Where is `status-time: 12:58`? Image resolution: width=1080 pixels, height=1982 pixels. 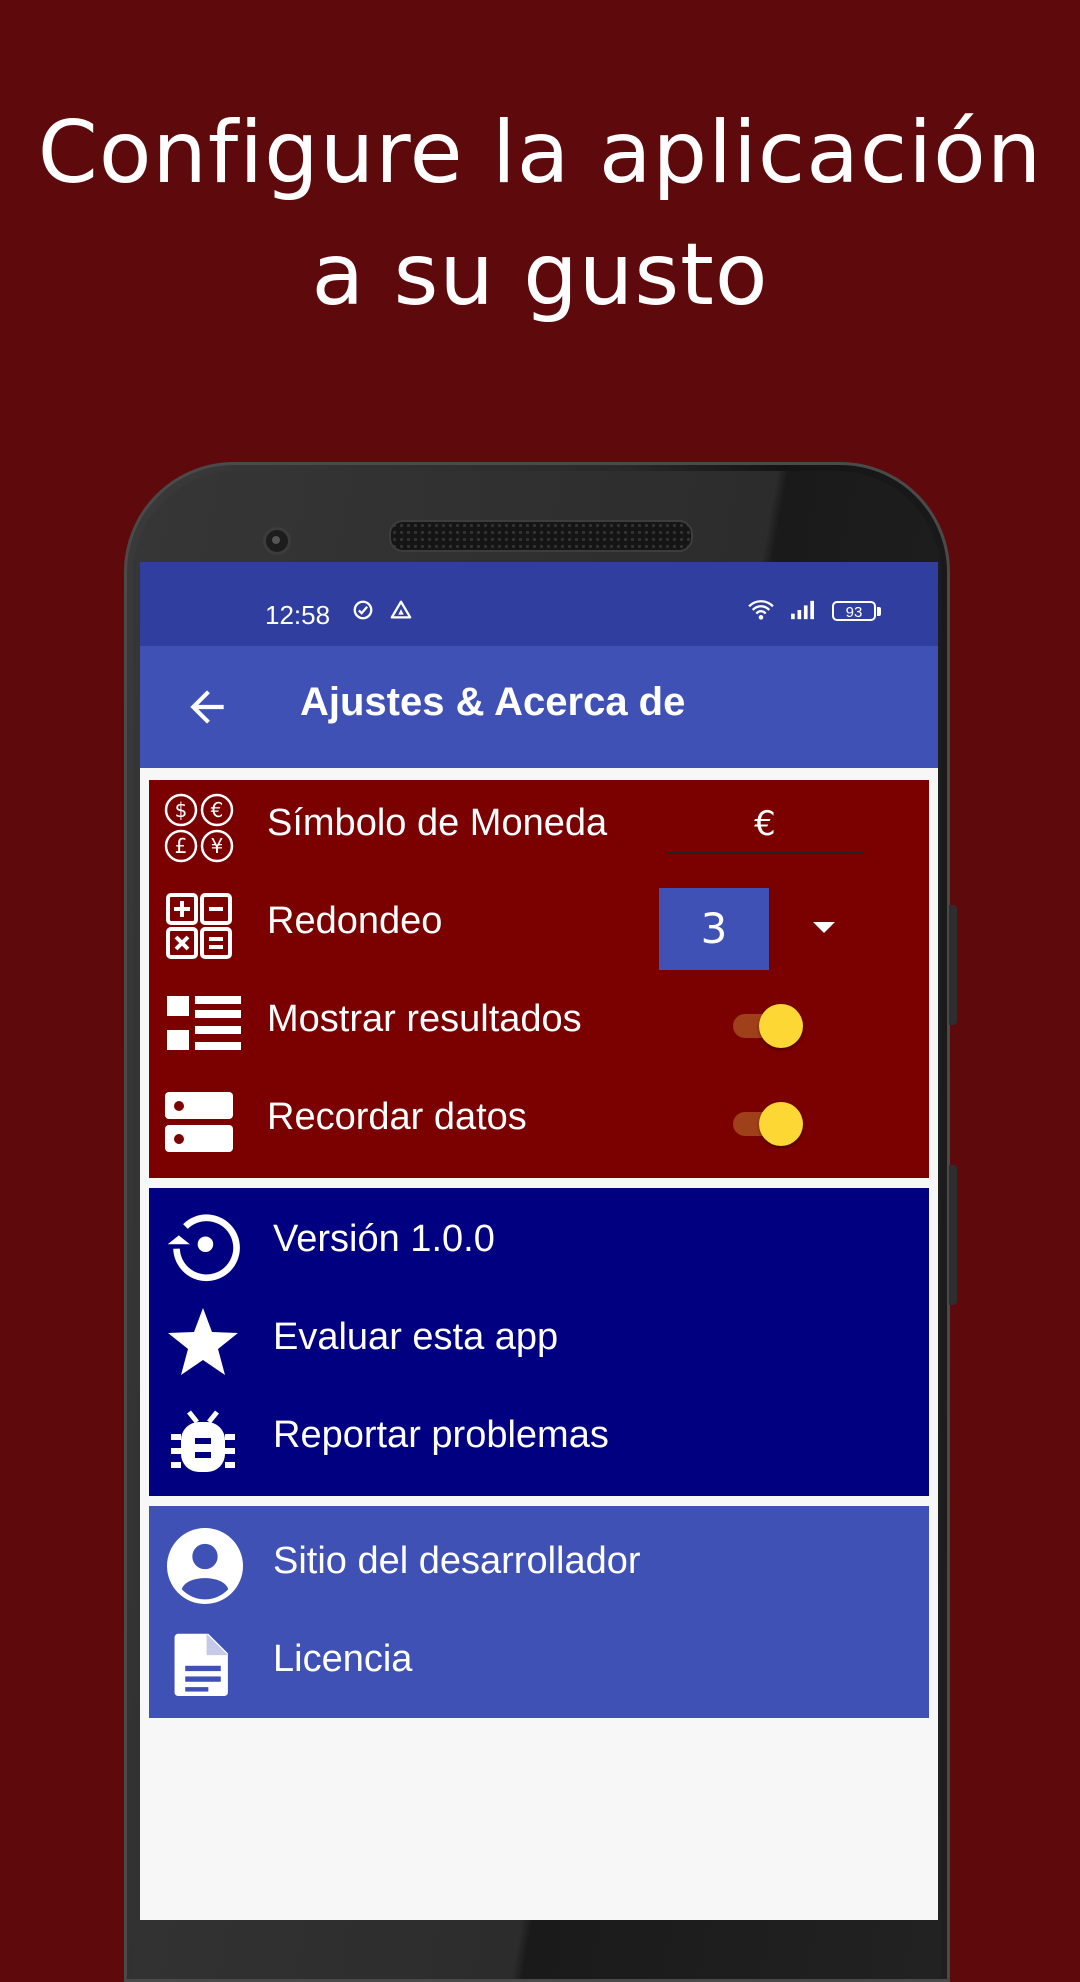 status-time: 12:58 is located at coordinates (298, 615).